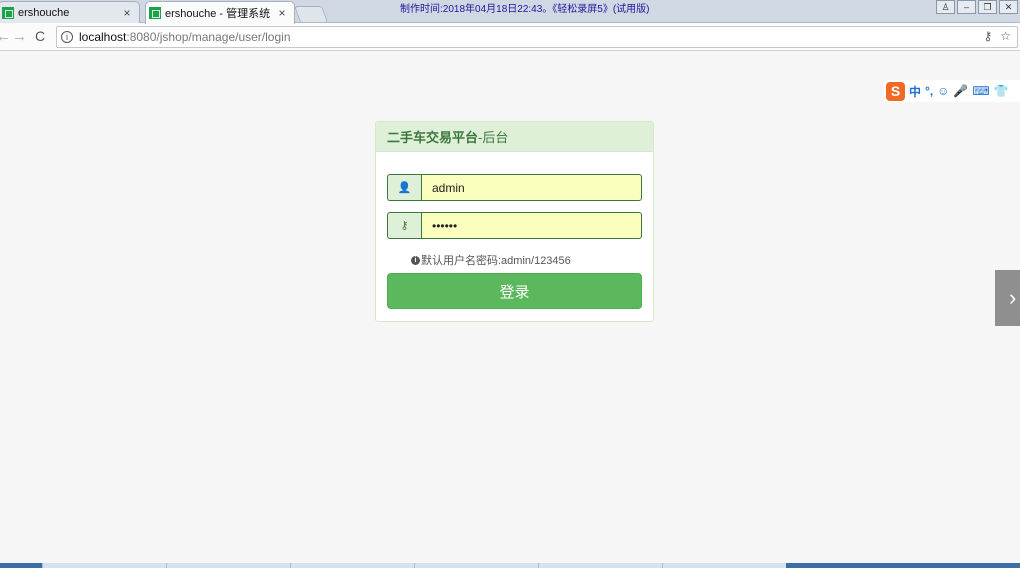  I want to click on punctuation-icon: °,, so click(929, 91).